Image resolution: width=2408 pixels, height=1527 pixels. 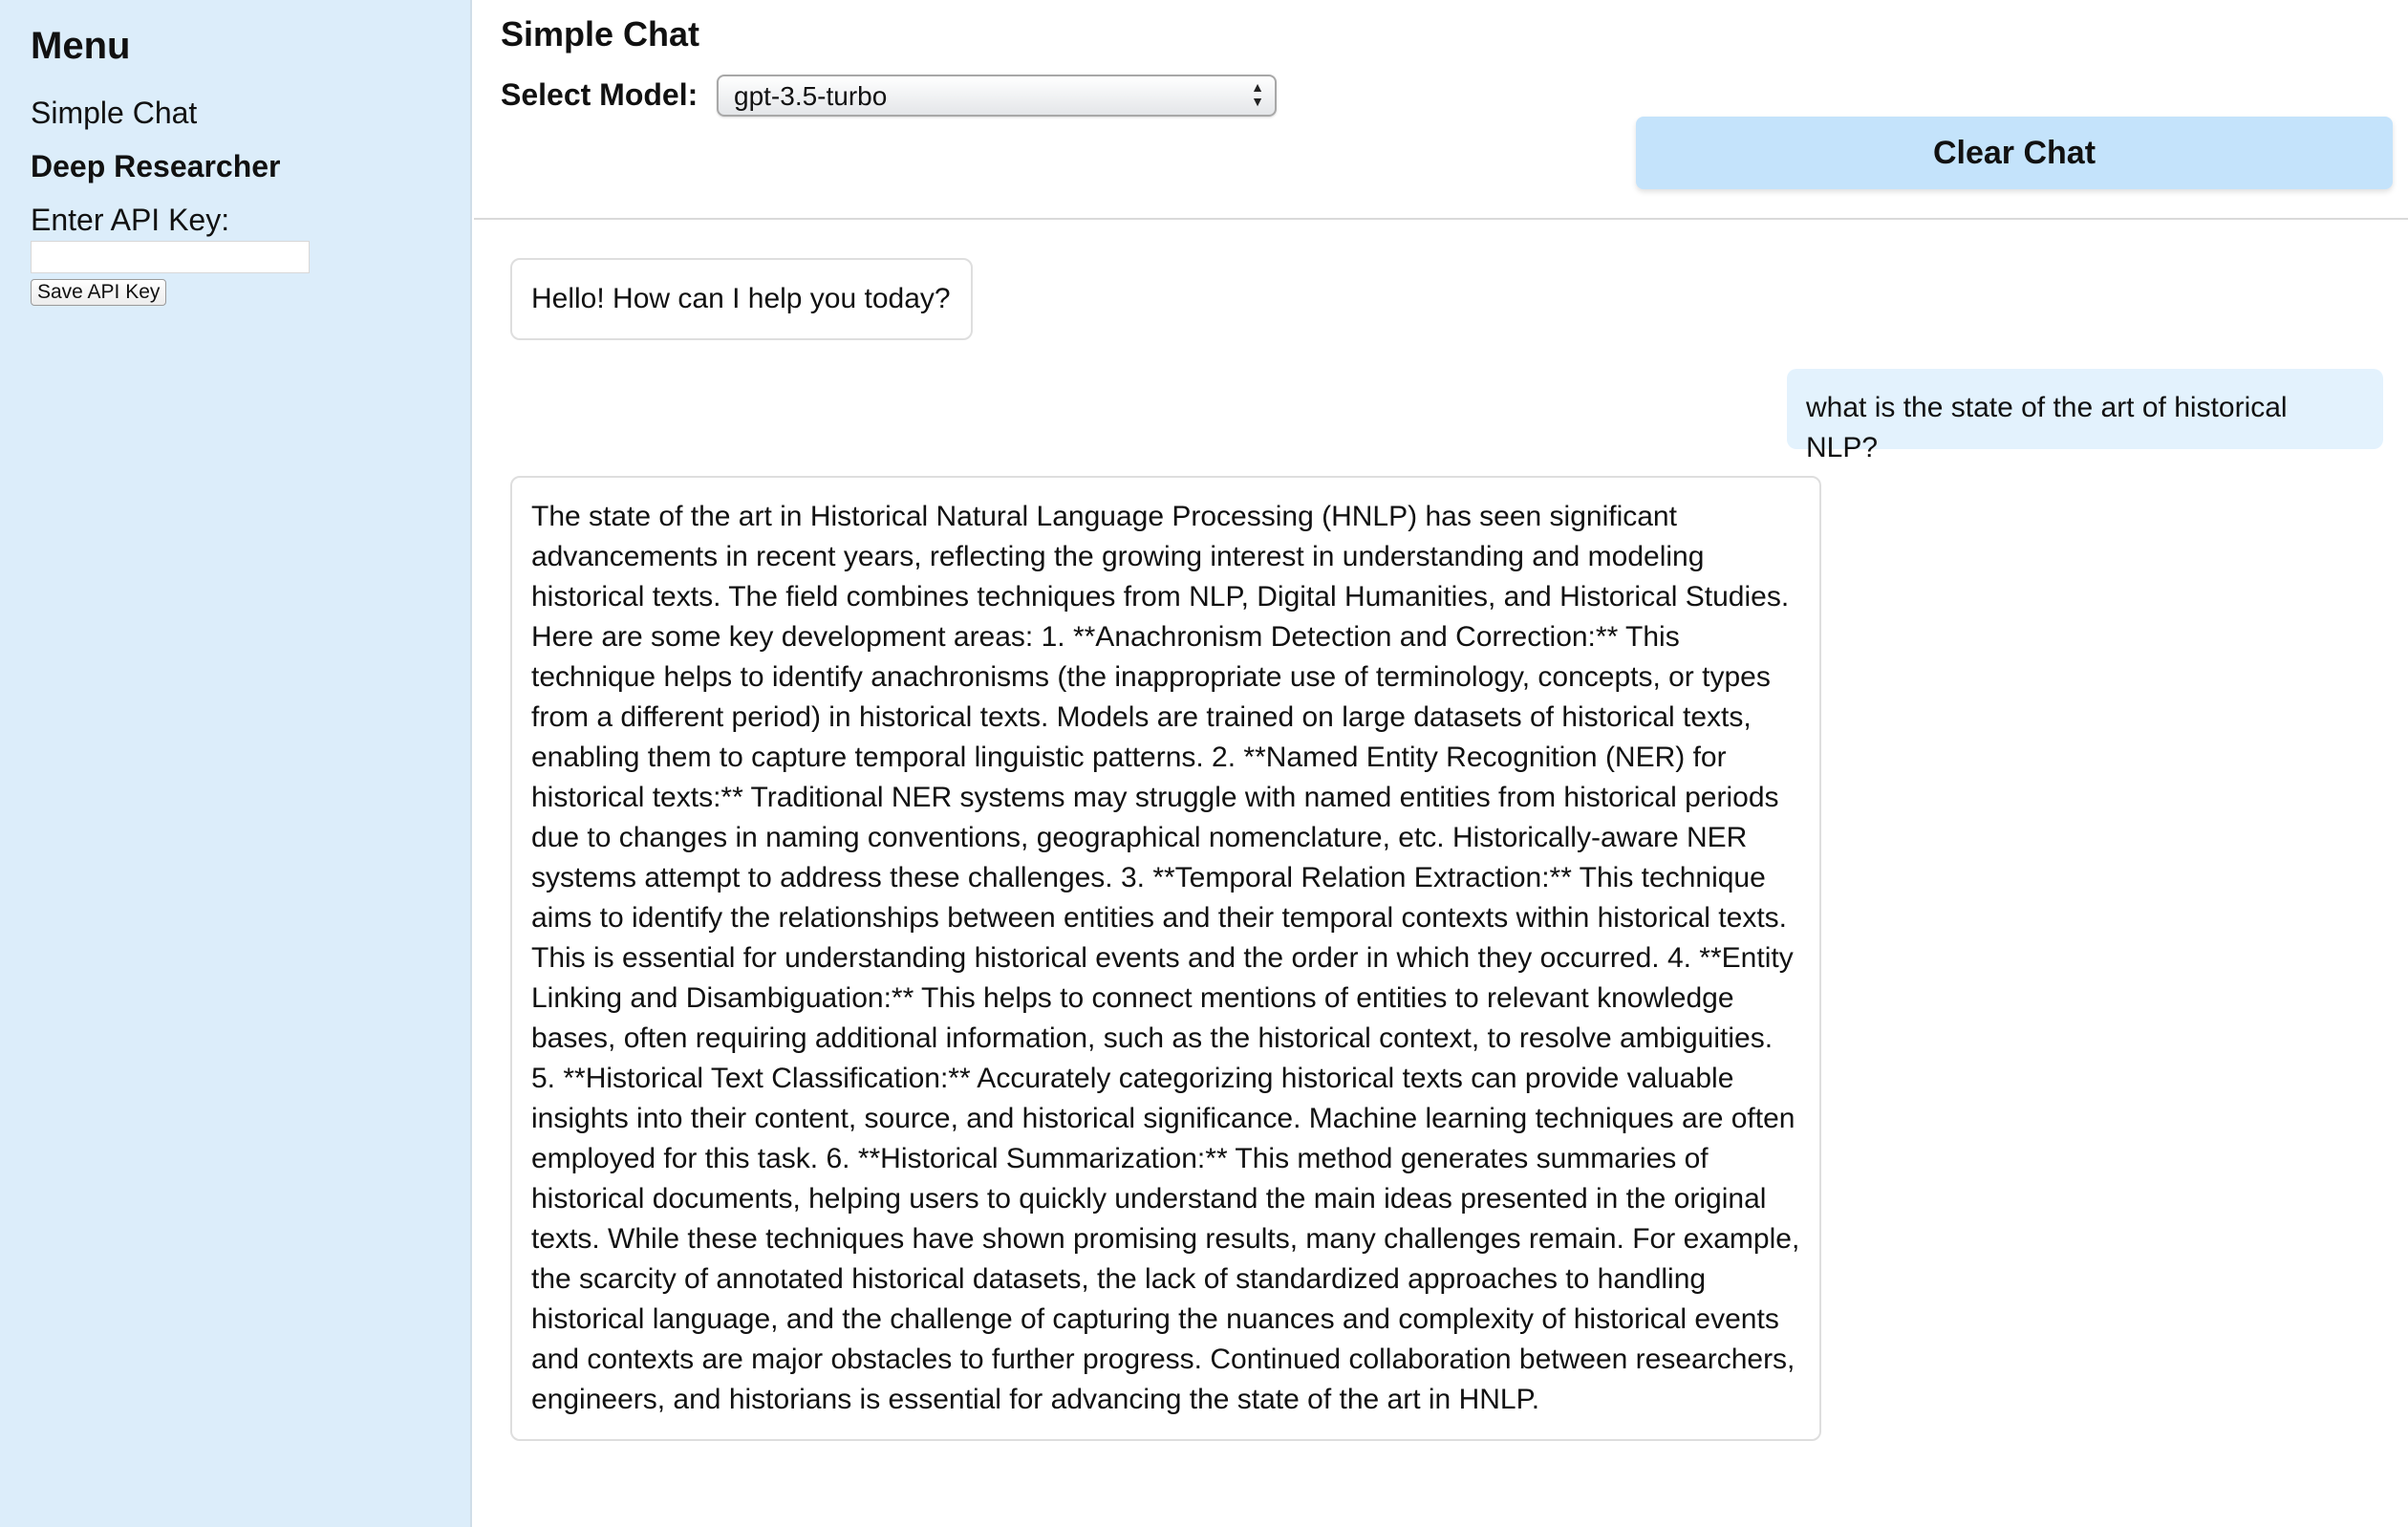 What do you see at coordinates (2015, 153) in the screenshot?
I see `clear-chat-button: Clear Chat` at bounding box center [2015, 153].